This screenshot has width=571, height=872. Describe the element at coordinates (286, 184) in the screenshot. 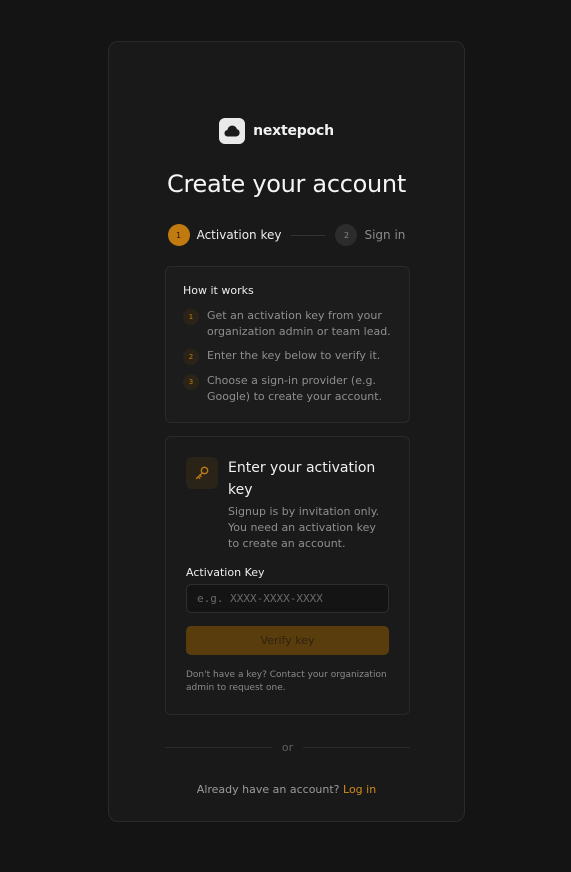

I see `page-title: Create your account` at that location.